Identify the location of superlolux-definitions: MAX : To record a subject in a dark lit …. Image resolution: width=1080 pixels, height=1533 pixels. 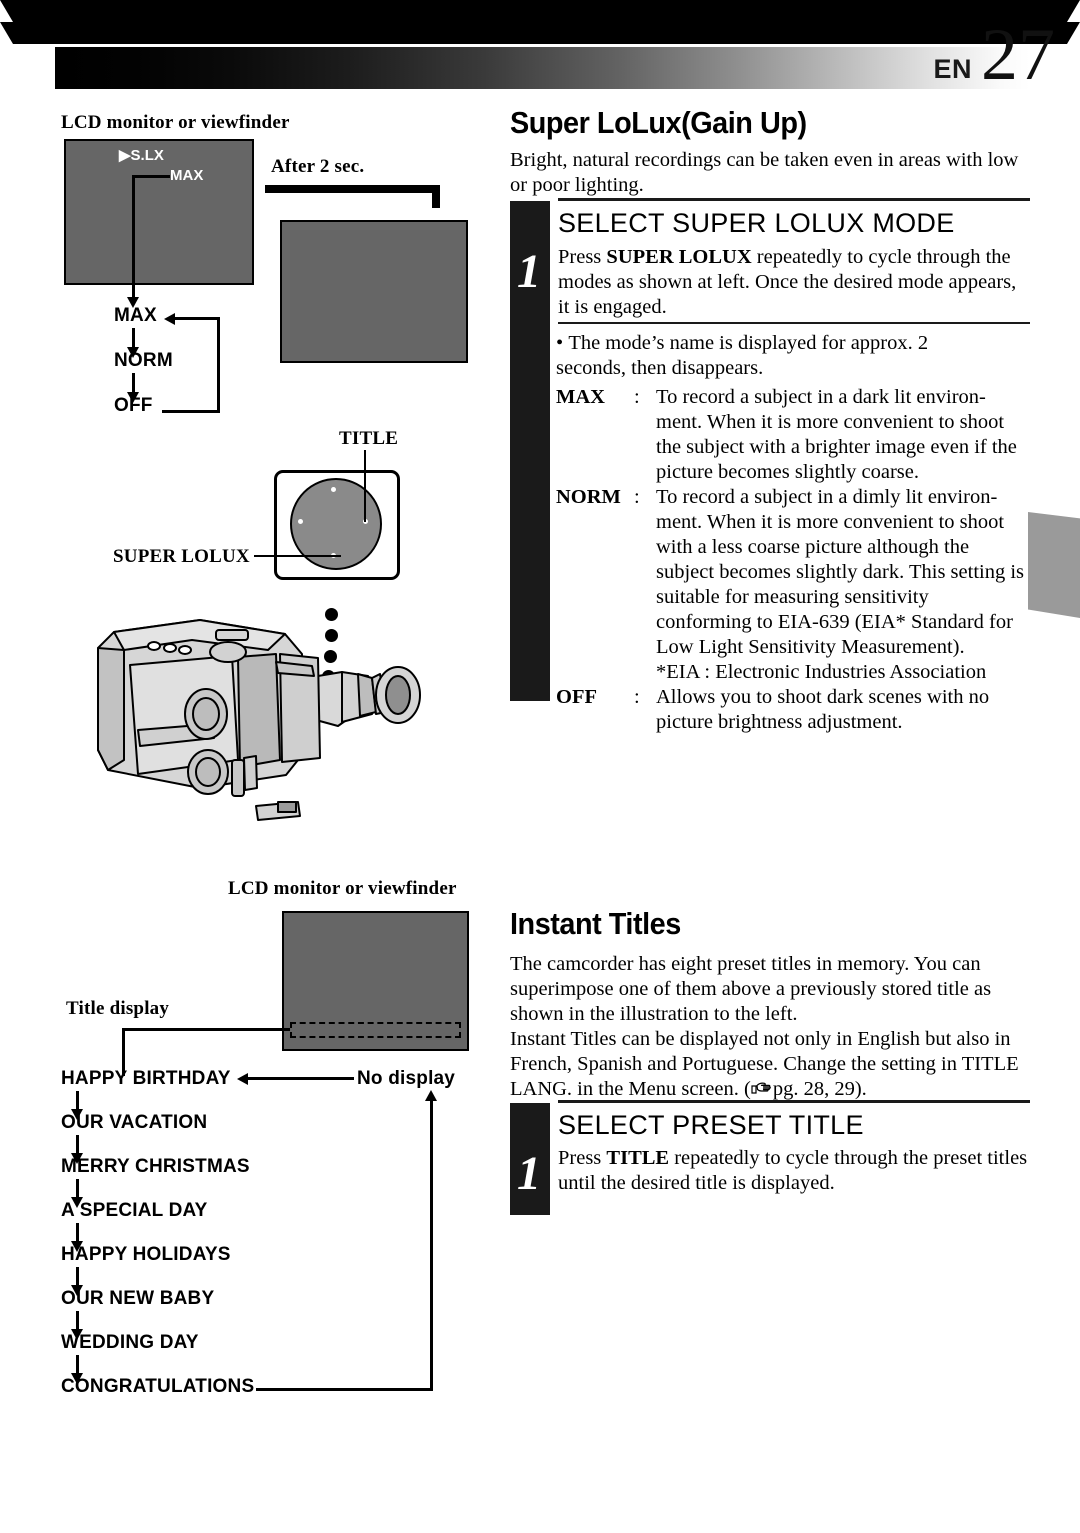
(791, 560).